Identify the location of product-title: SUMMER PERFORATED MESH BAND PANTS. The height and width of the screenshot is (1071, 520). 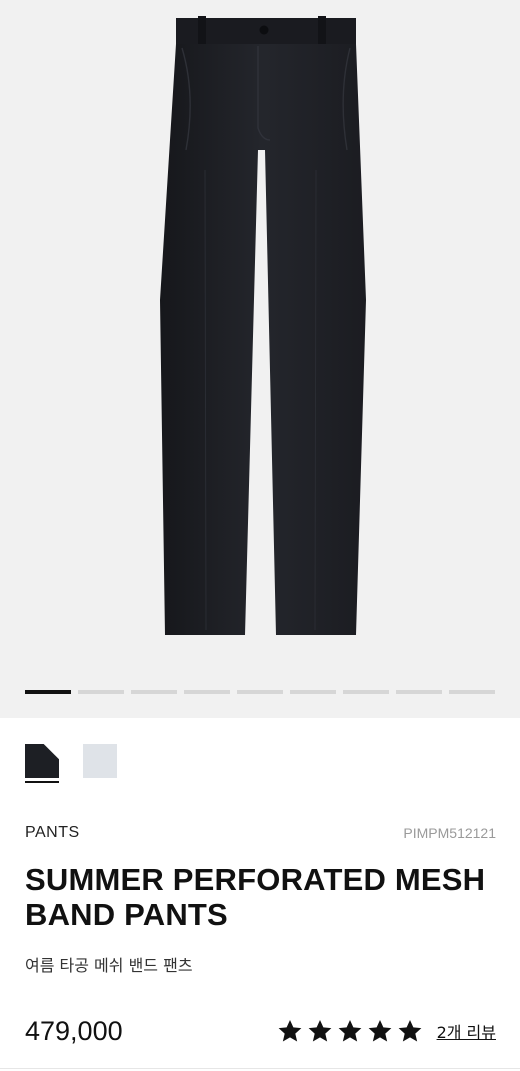
(255, 897).